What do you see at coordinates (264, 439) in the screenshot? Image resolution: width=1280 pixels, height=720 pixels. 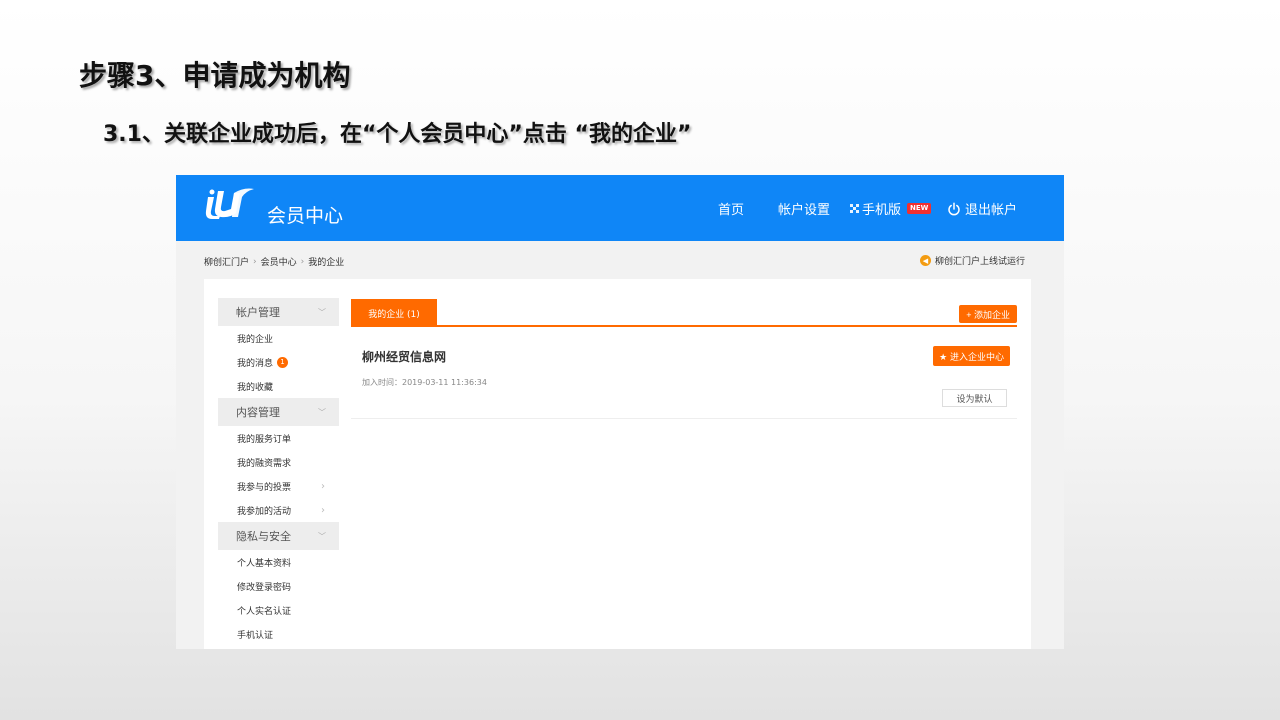 I see `sidebar-item-label: 我的服务订单` at bounding box center [264, 439].